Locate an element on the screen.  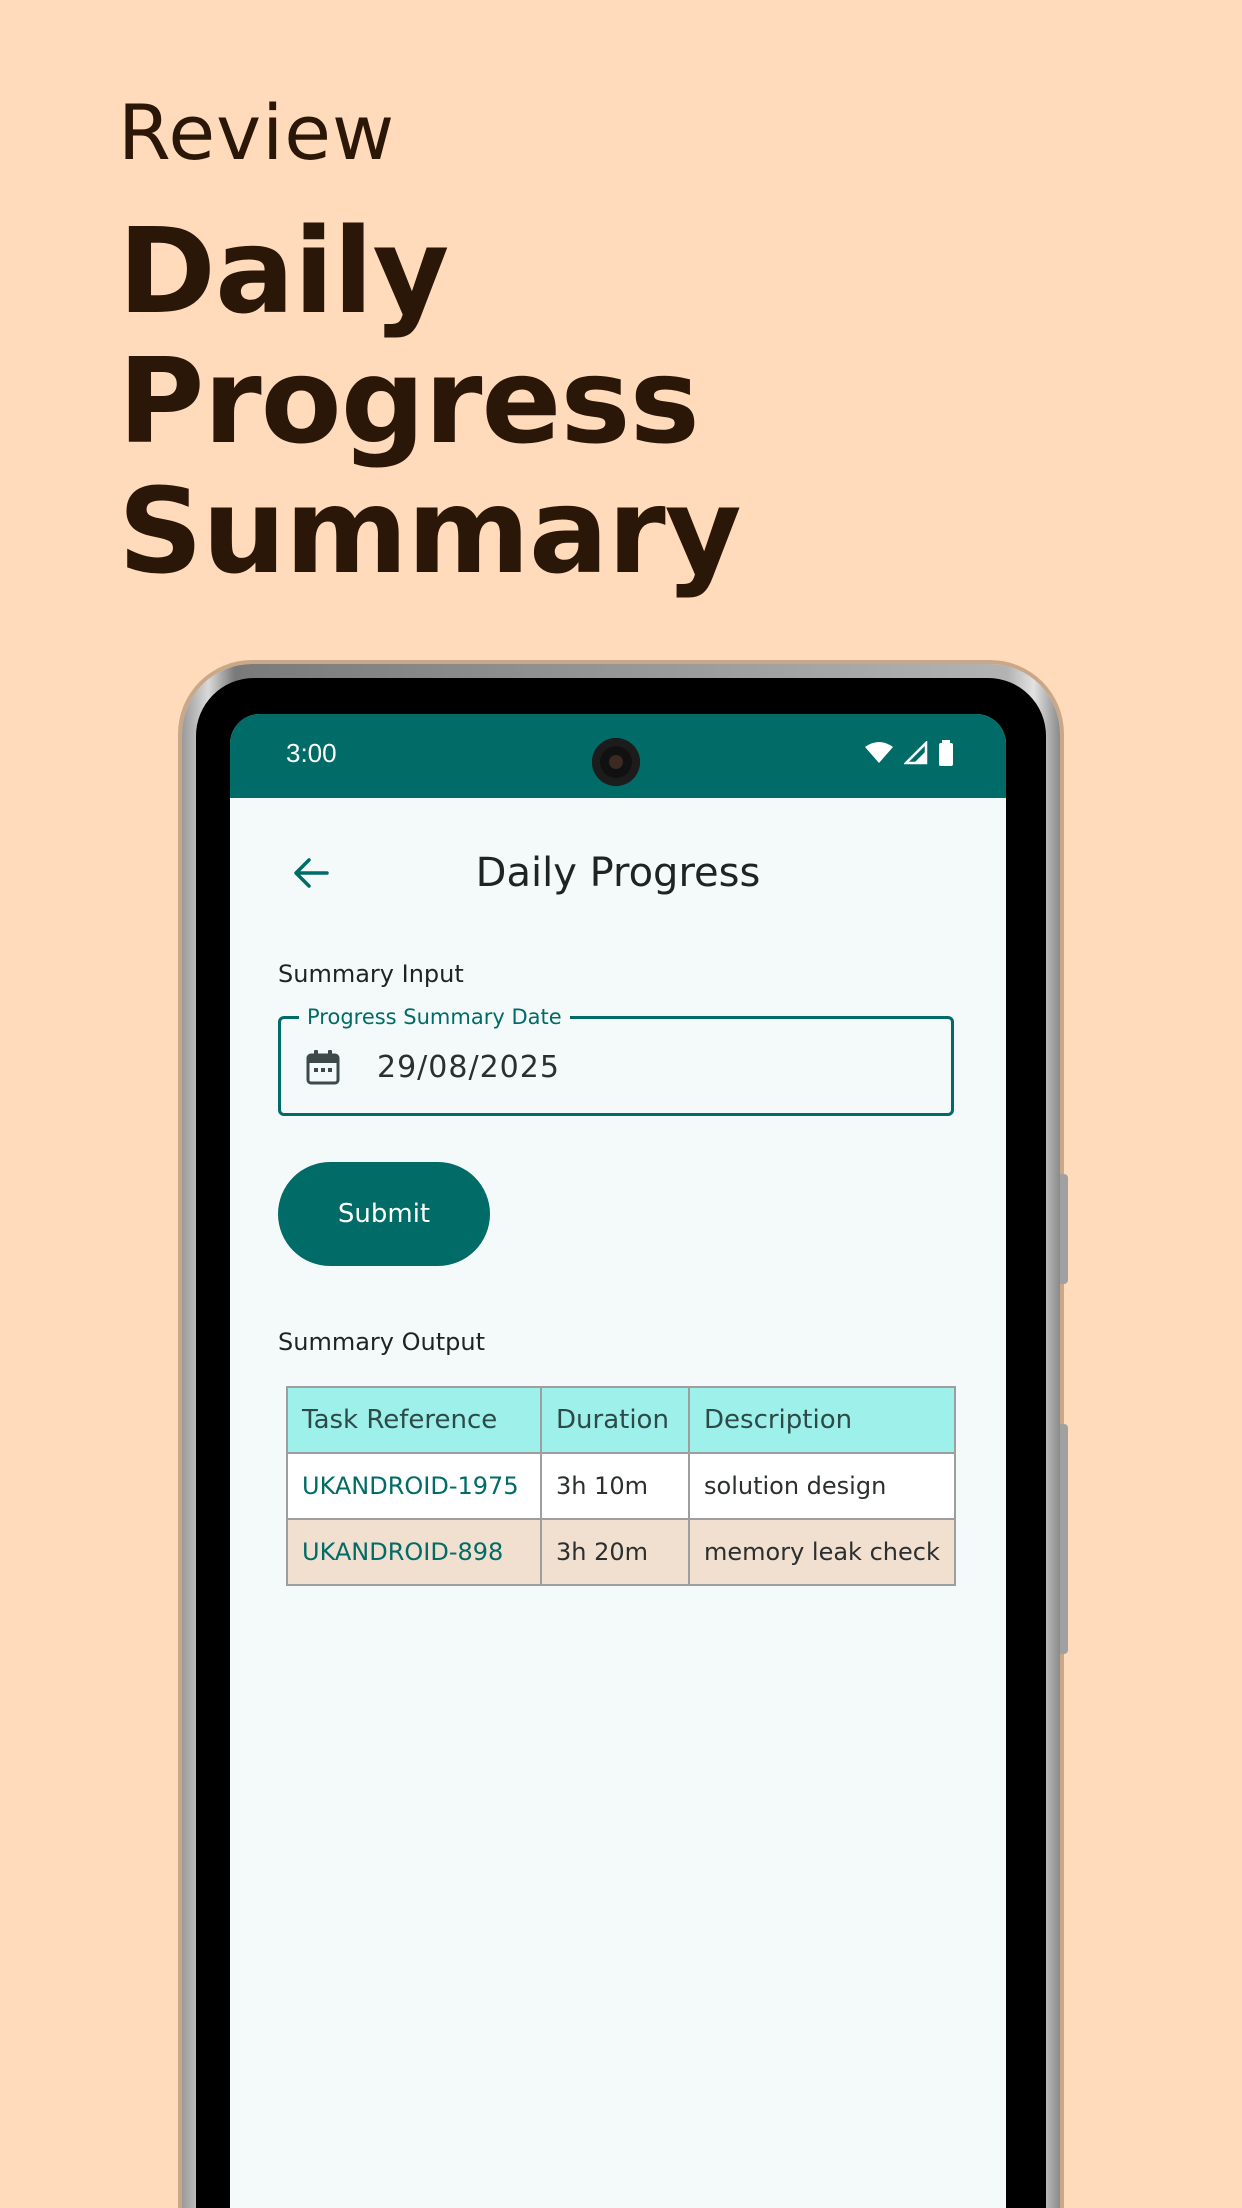
progress-summary-date-field: Progress Summary Date is located at coordinates (616, 1060).